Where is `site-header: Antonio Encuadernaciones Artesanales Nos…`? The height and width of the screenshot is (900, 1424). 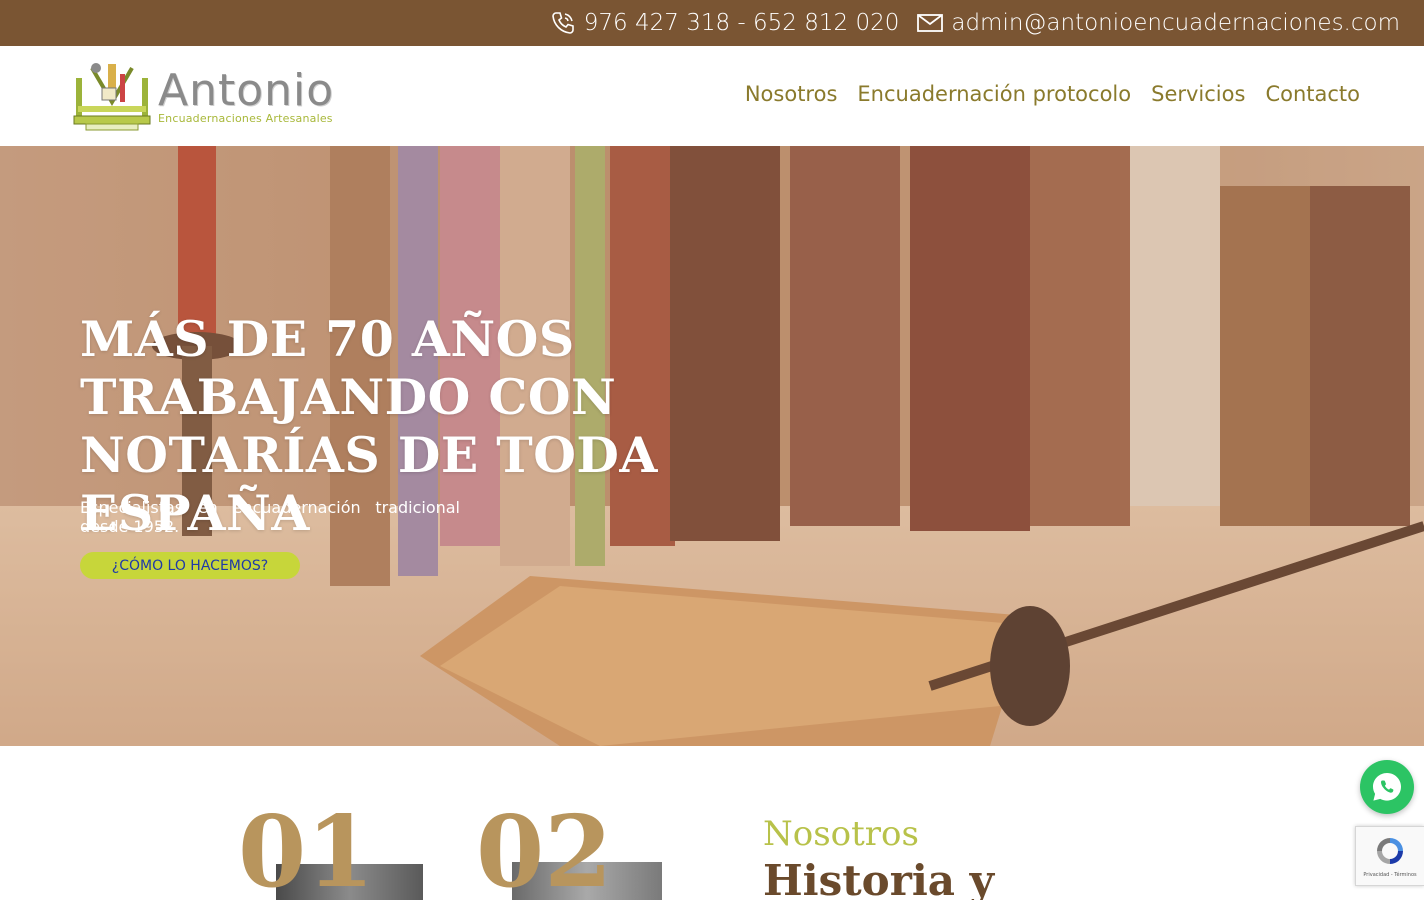
site-header: Antonio Encuadernaciones Artesanales Nos… is located at coordinates (712, 96).